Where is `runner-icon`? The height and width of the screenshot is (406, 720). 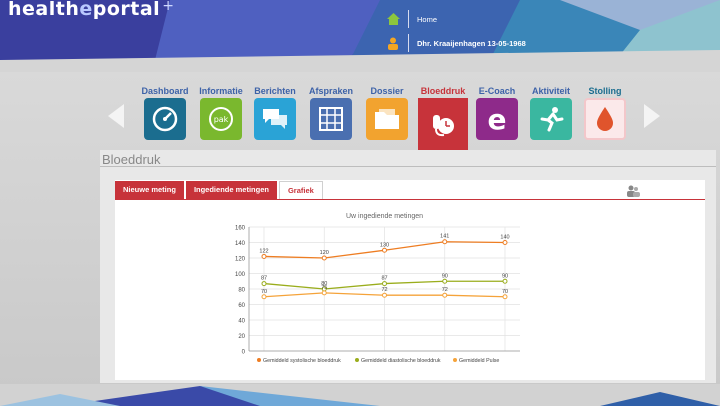 runner-icon is located at coordinates (551, 119).